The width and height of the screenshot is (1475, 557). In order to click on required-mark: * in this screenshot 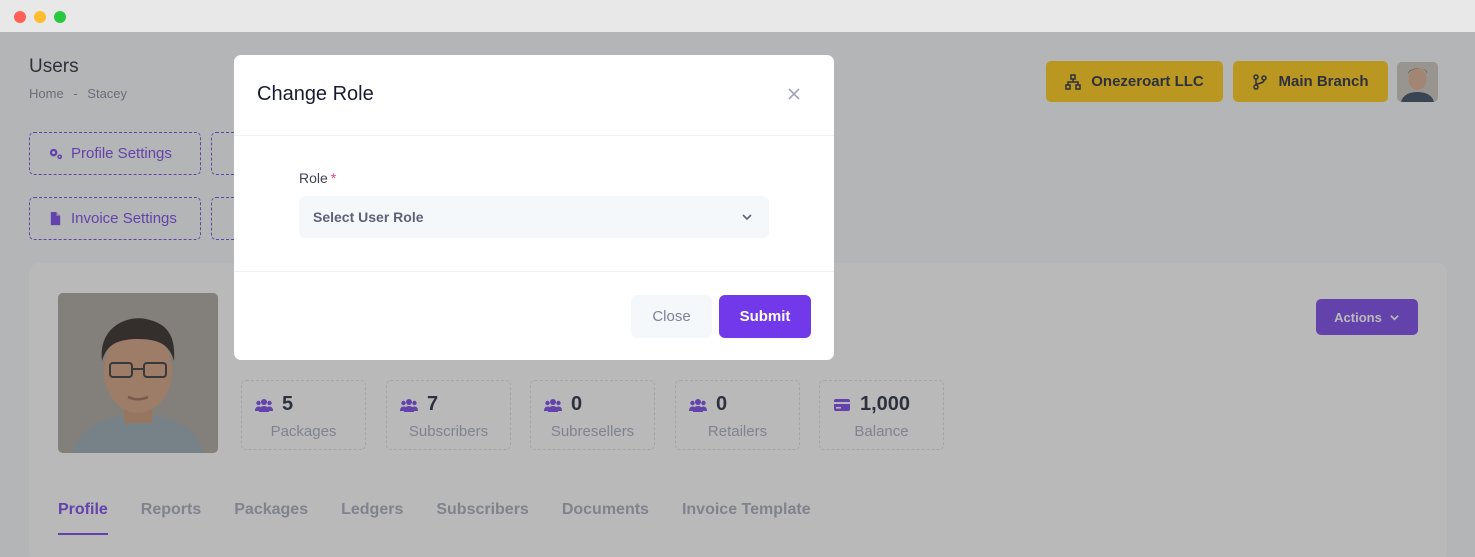, I will do `click(333, 178)`.